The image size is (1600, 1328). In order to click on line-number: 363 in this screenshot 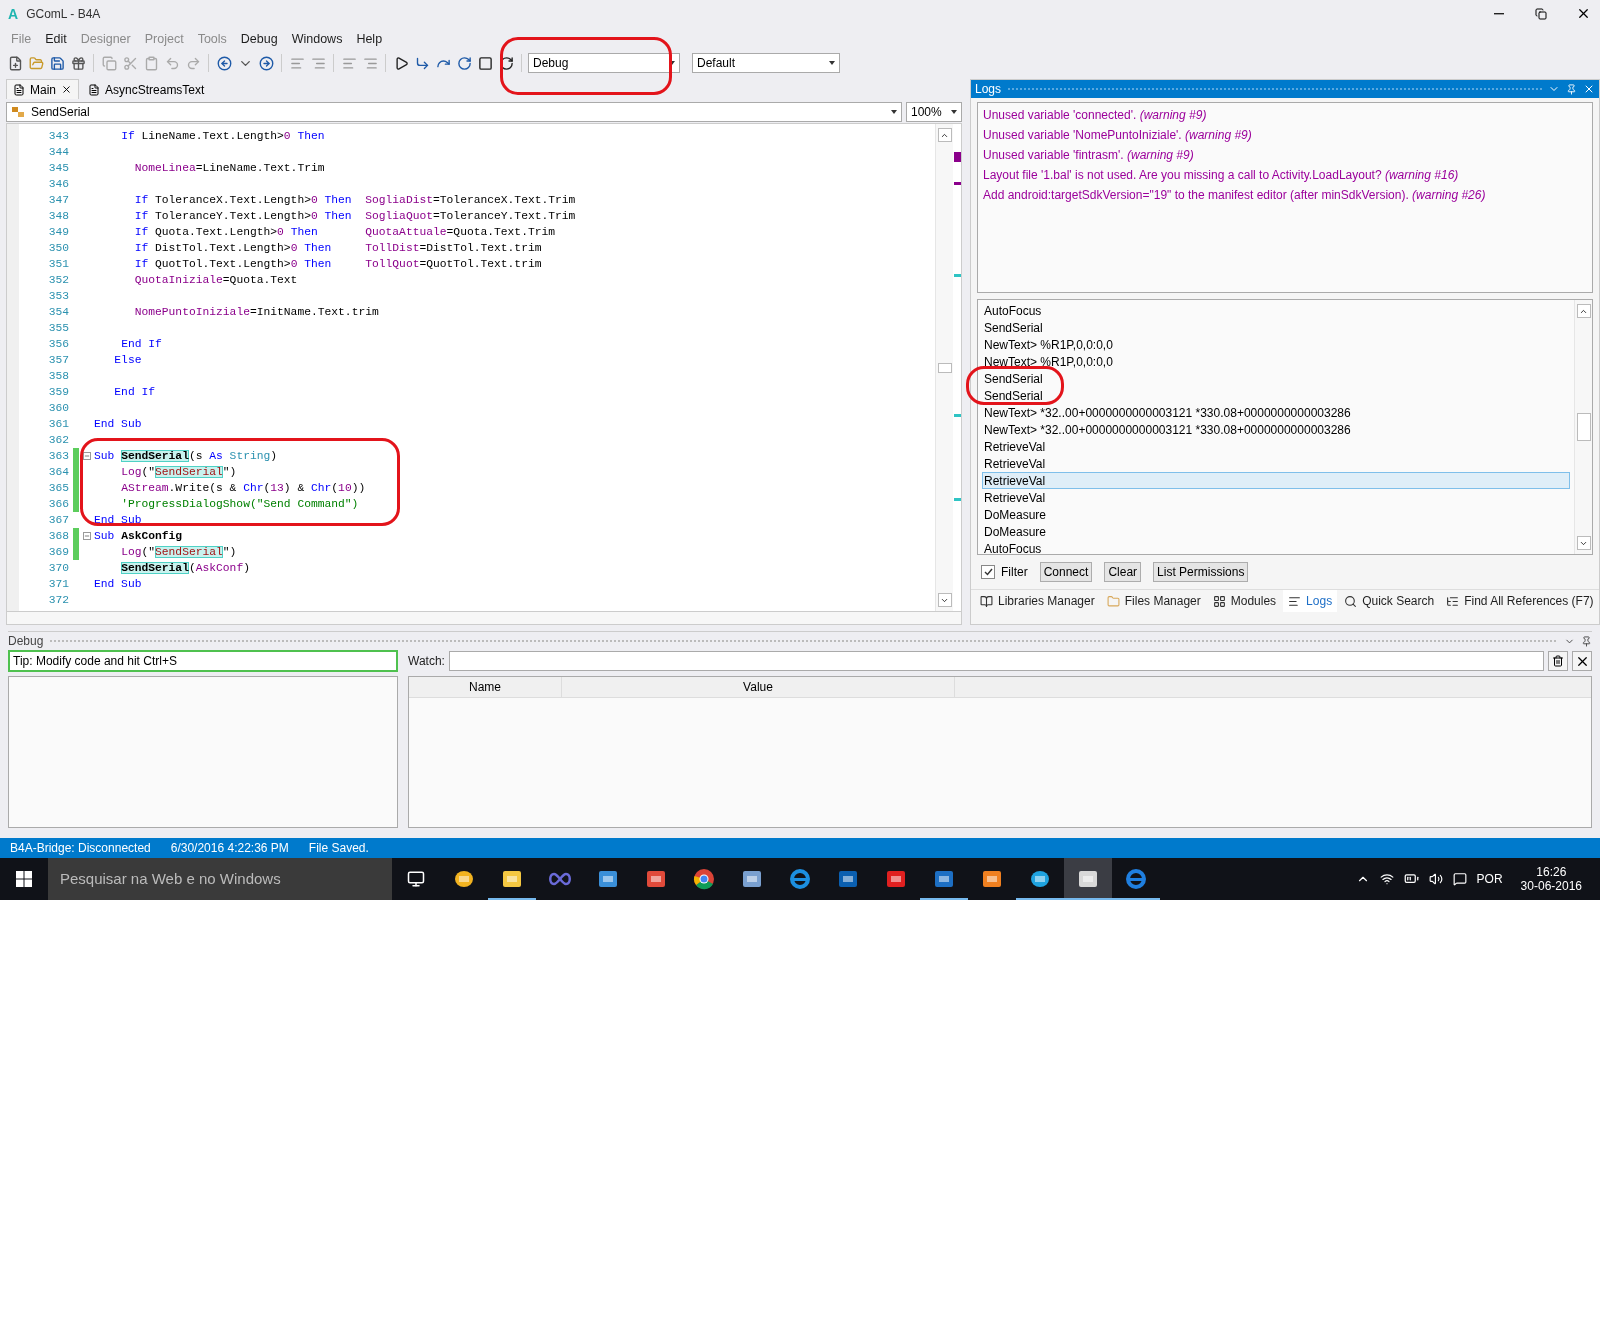, I will do `click(58, 456)`.